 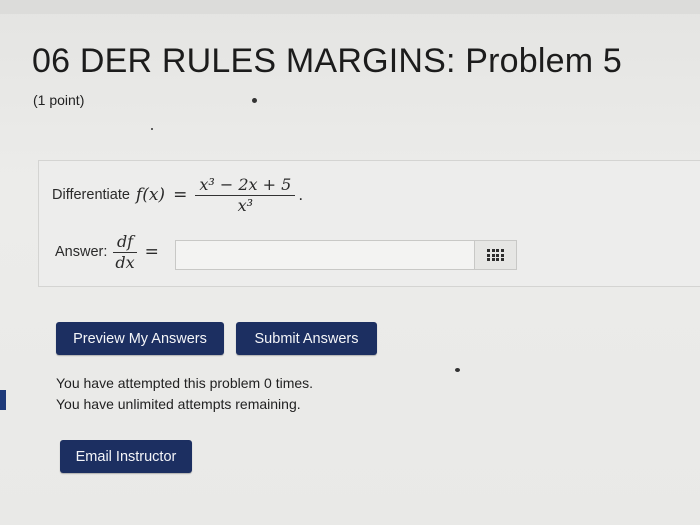 I want to click on statement-period: ., so click(x=301, y=194).